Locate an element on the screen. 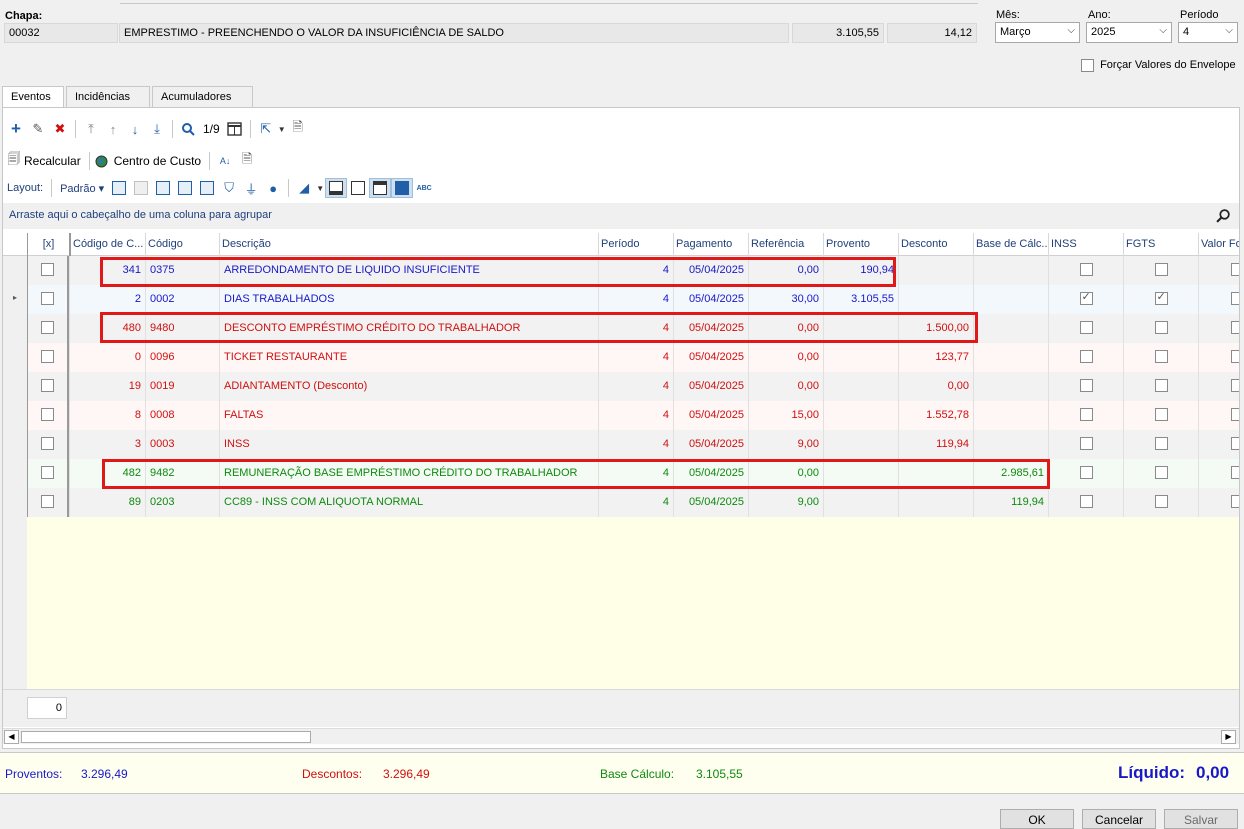  cell-desconto: 119,94 is located at coordinates (935, 444).